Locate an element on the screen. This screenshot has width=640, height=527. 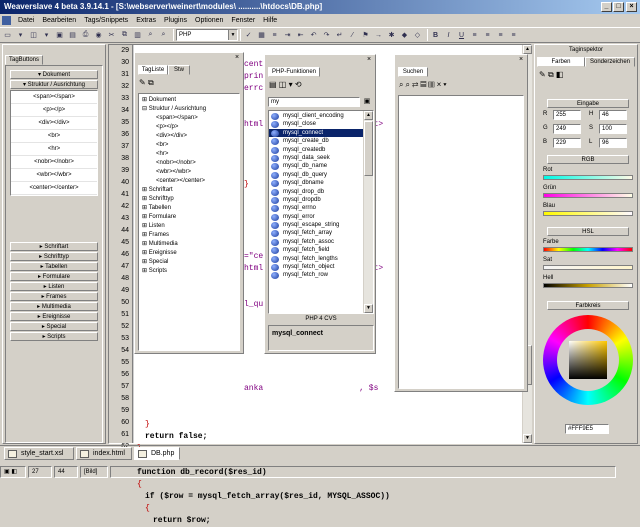
options-icon: ▾ is located at coordinates (291, 84).